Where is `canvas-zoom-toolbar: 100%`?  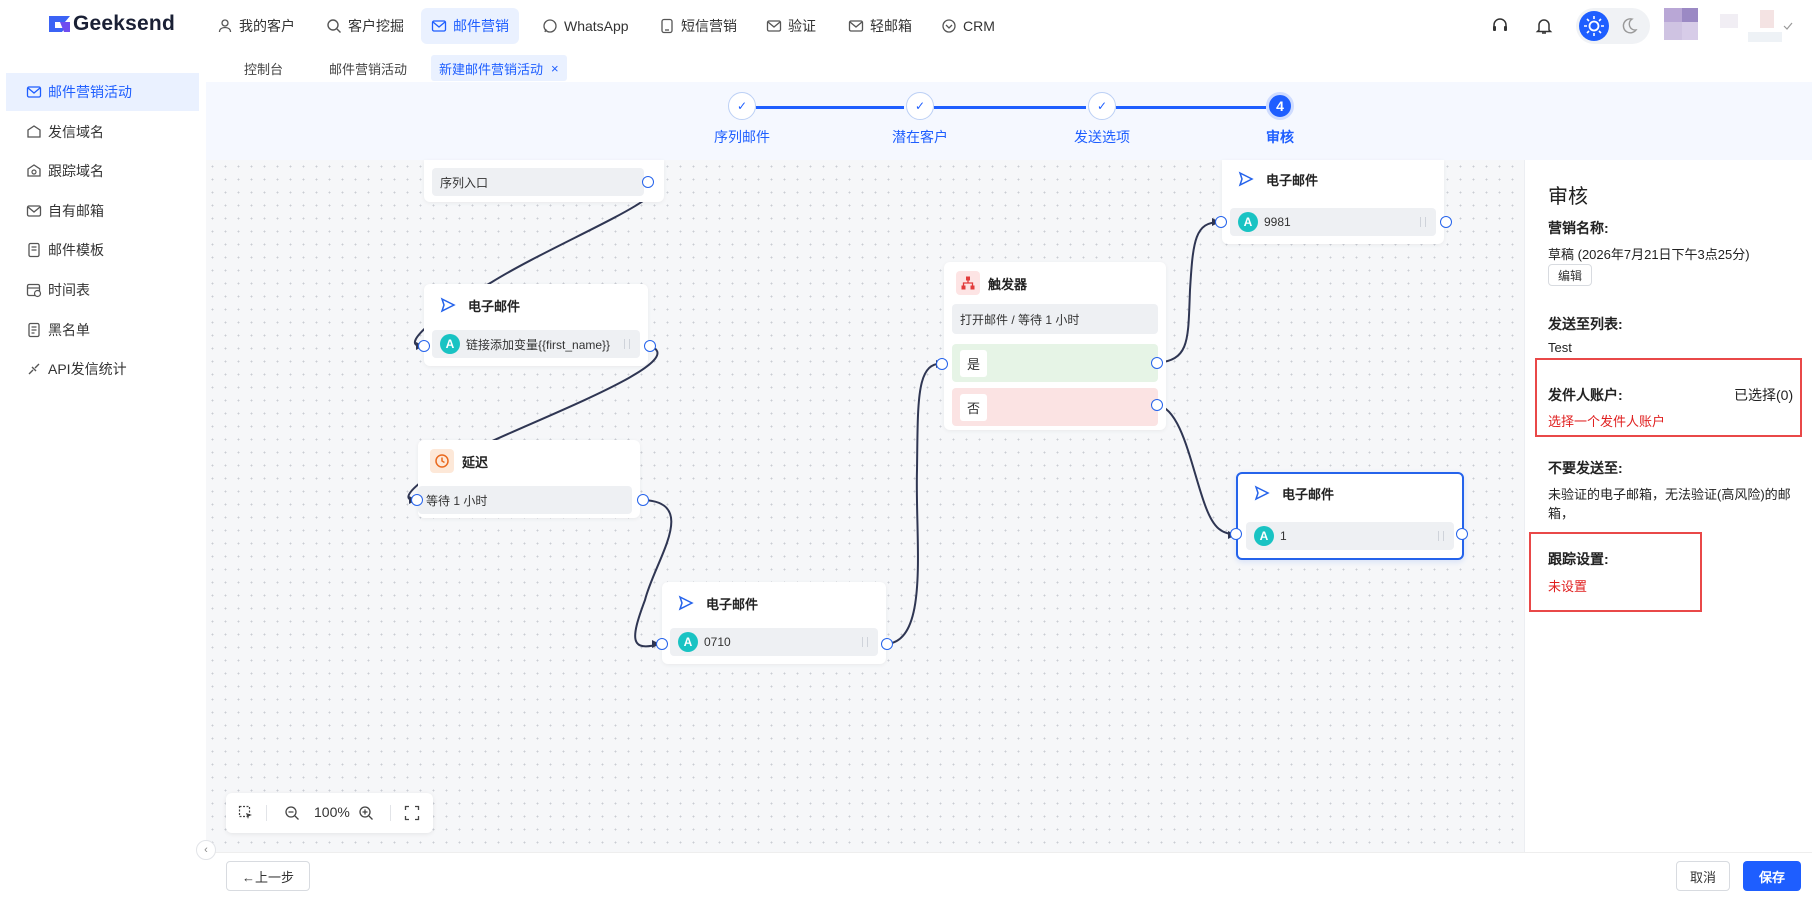
canvas-zoom-toolbar: 100% is located at coordinates (329, 813).